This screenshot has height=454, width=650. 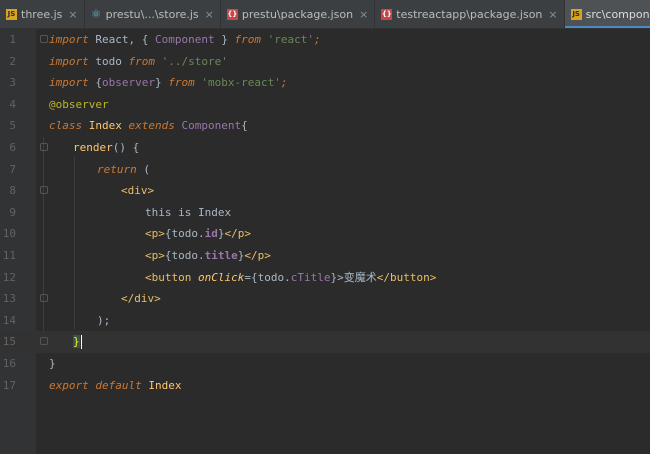 I want to click on code-text: @observer, so click(x=79, y=104).